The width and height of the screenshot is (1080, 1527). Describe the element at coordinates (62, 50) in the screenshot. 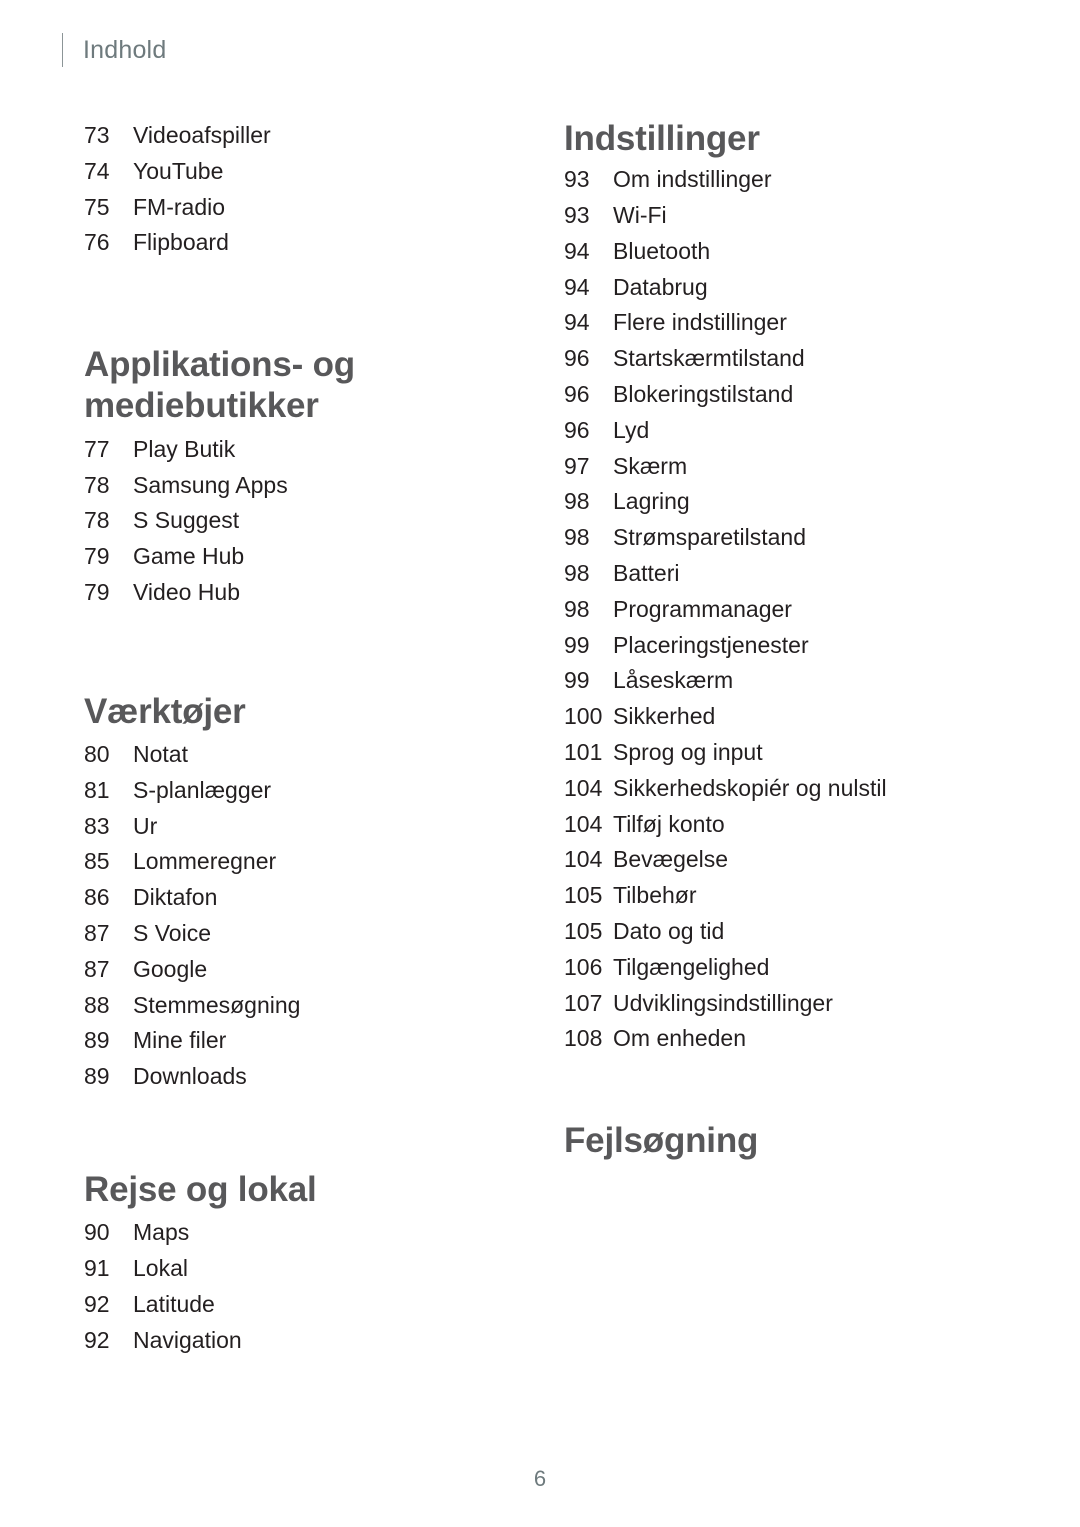

I see `header-vertical-rule` at that location.